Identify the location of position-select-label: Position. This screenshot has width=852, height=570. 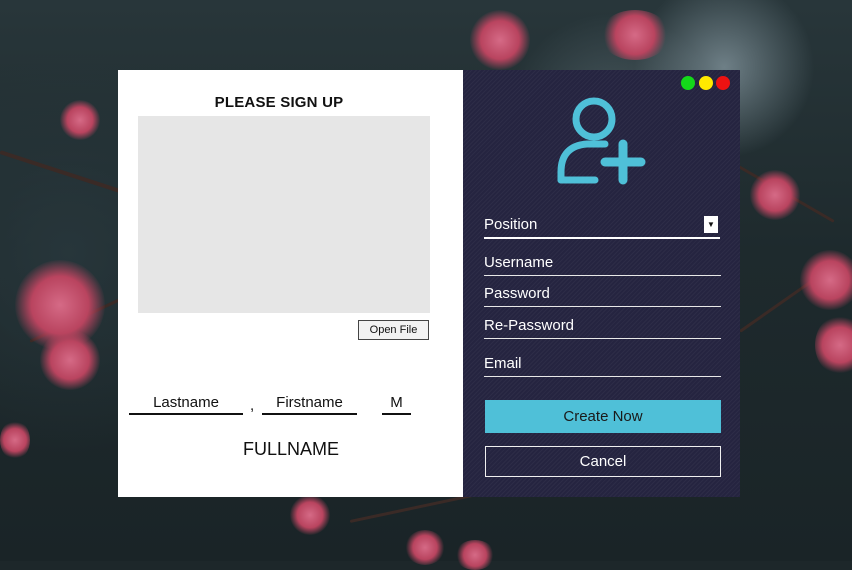
(511, 224).